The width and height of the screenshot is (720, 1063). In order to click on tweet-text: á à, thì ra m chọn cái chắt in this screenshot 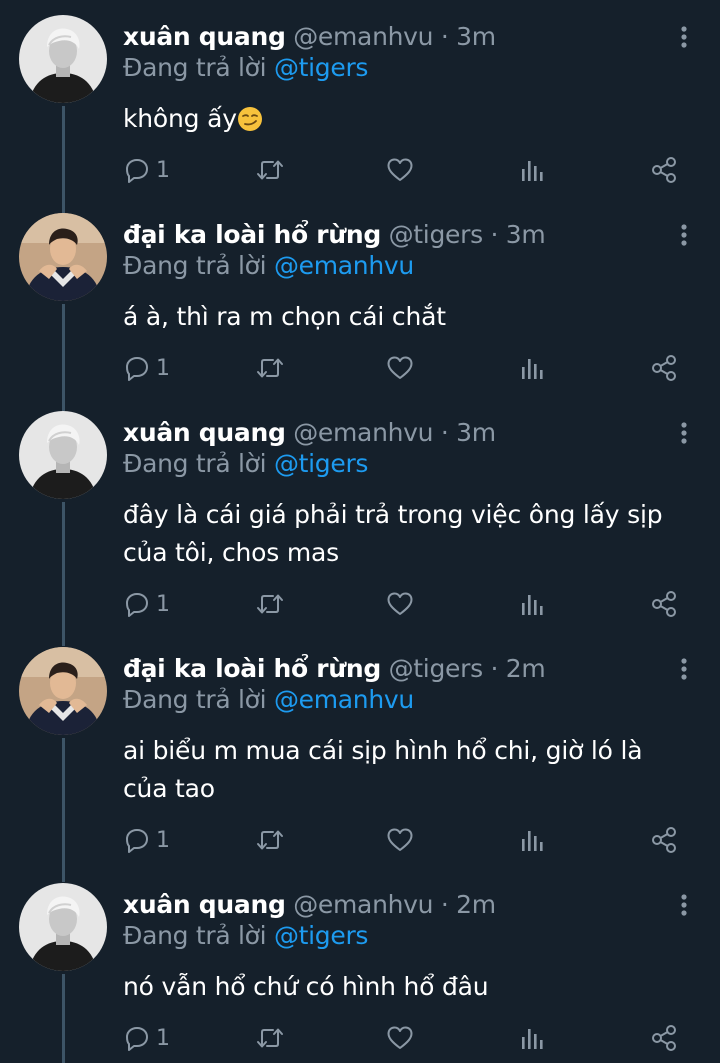, I will do `click(405, 317)`.